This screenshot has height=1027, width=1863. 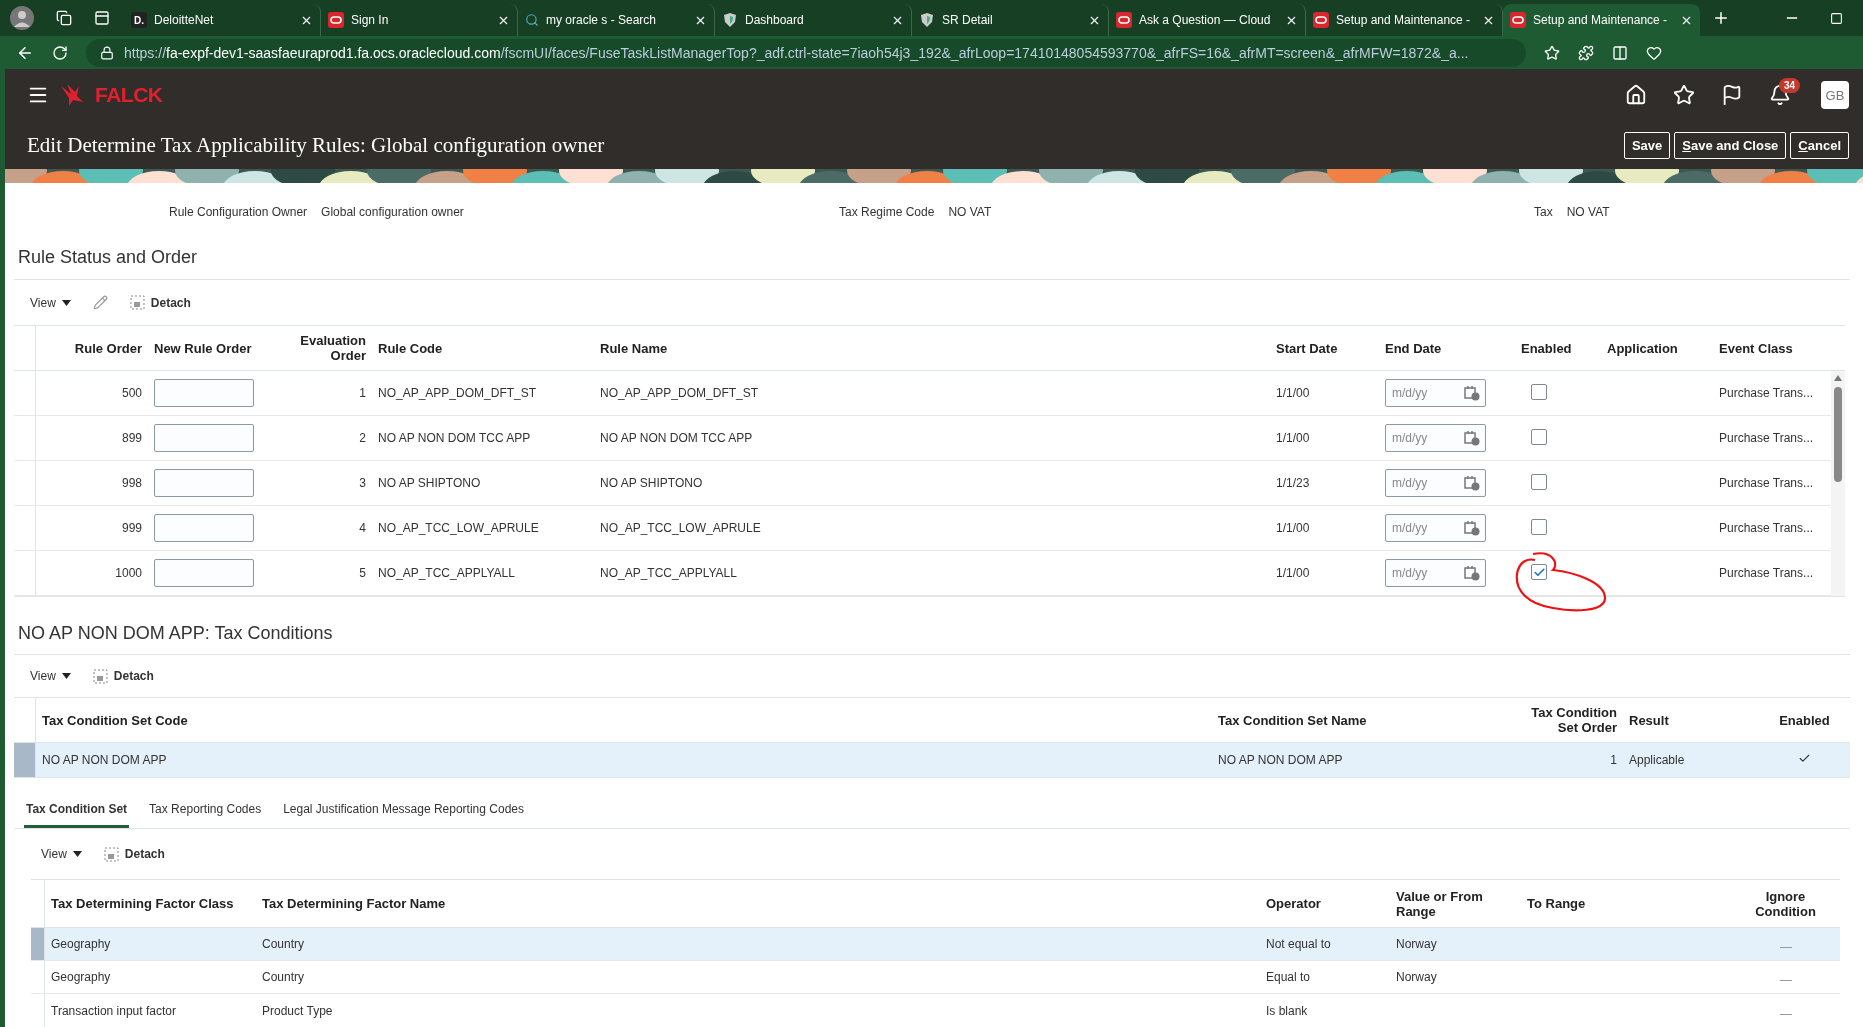 What do you see at coordinates (1691, 720) in the screenshot?
I see `column-header: Result` at bounding box center [1691, 720].